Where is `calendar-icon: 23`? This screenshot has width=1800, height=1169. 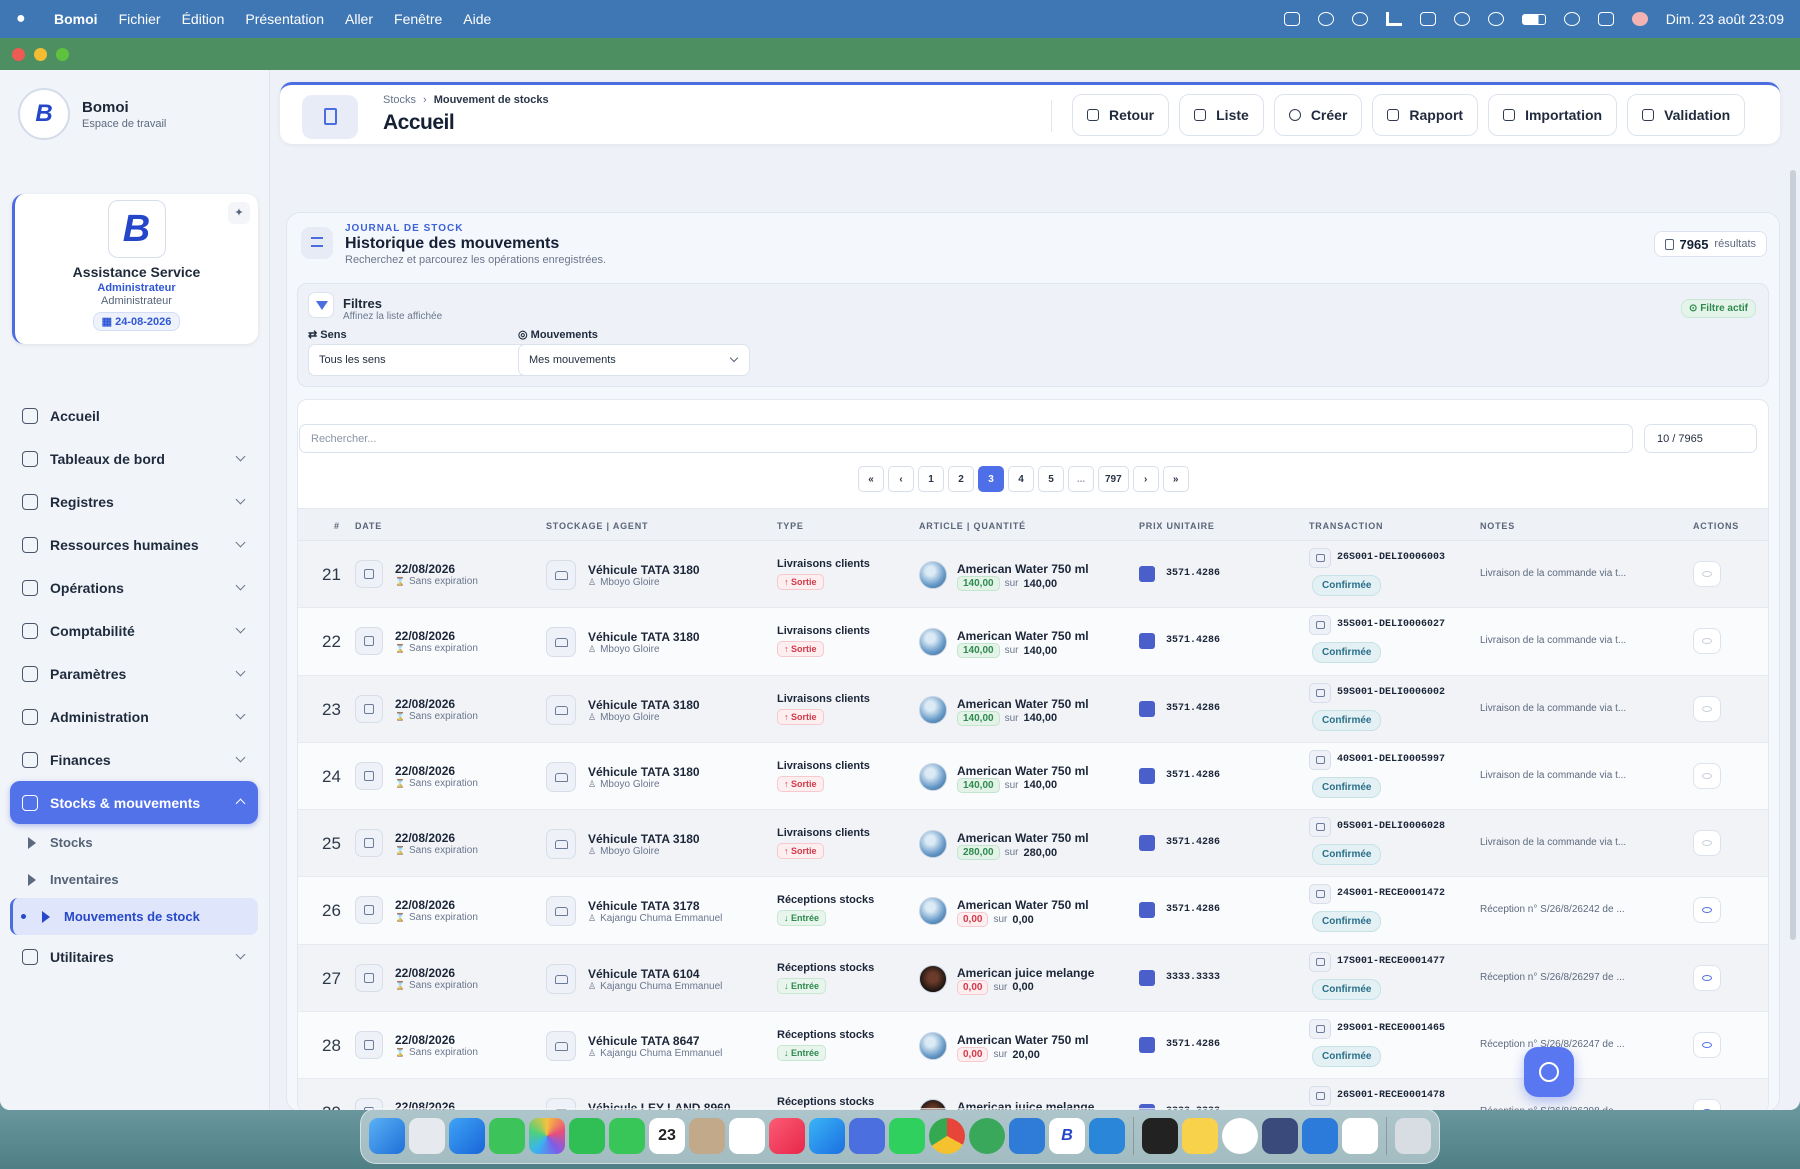
calendar-icon: 23 is located at coordinates (667, 1136).